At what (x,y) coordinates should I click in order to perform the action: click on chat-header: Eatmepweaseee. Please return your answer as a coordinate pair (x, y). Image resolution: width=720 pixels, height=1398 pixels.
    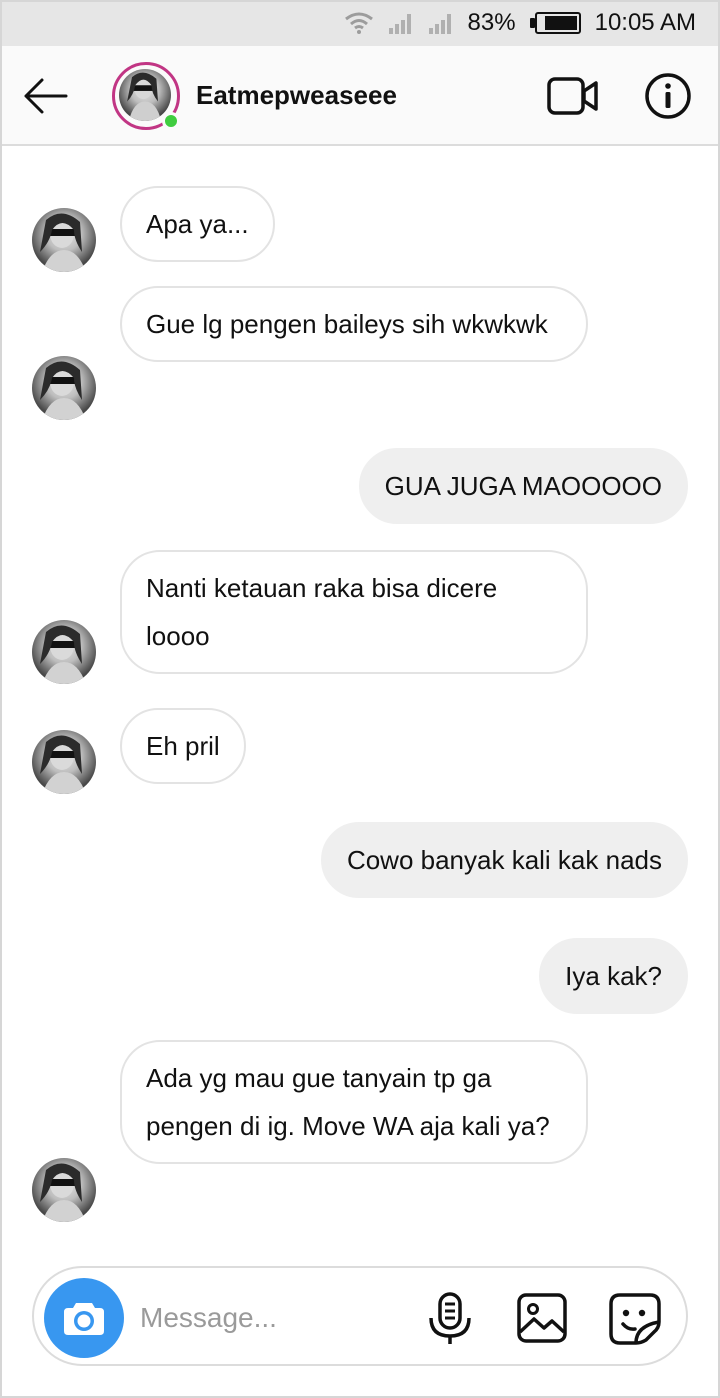
    Looking at the image, I should click on (360, 96).